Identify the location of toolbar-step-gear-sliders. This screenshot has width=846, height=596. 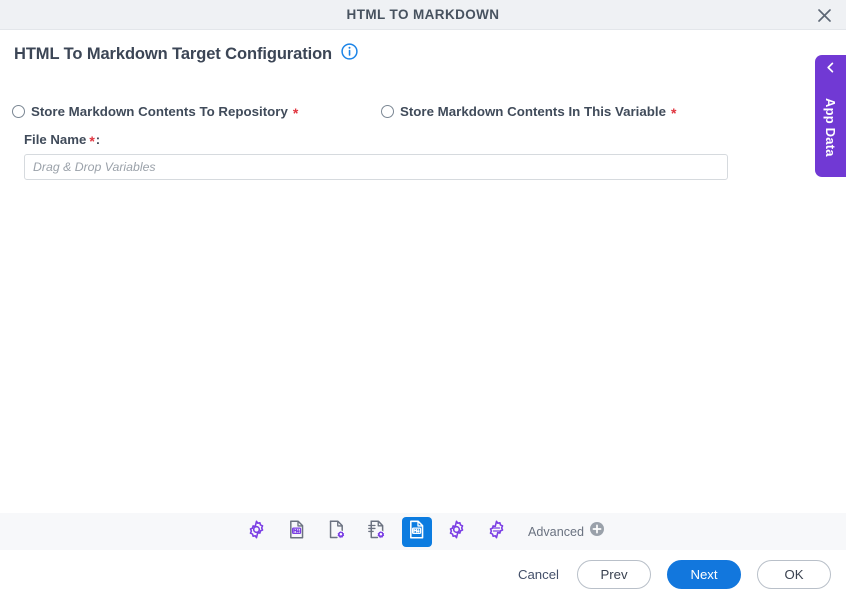
(497, 532).